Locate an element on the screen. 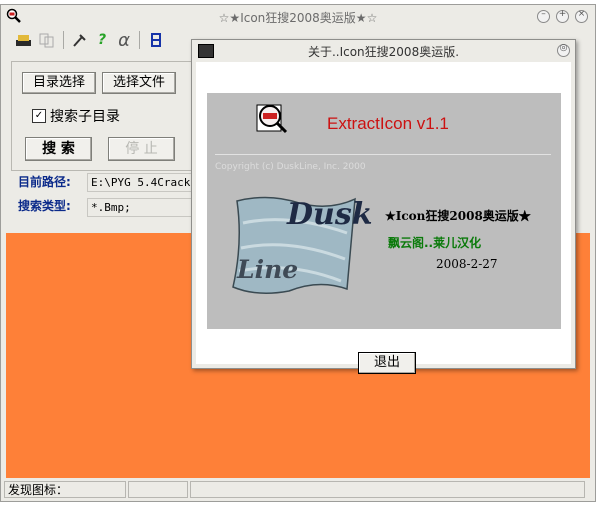  localizer-text: 飘云阁..莱儿汉化 is located at coordinates (435, 243).